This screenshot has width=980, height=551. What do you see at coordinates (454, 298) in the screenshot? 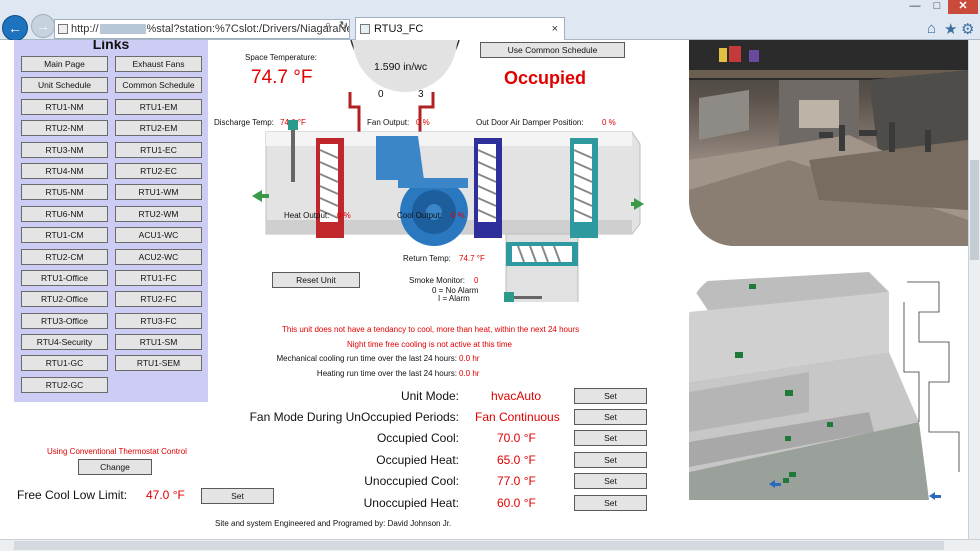
I see `smoke-legend-alarm: I = Alarm` at bounding box center [454, 298].